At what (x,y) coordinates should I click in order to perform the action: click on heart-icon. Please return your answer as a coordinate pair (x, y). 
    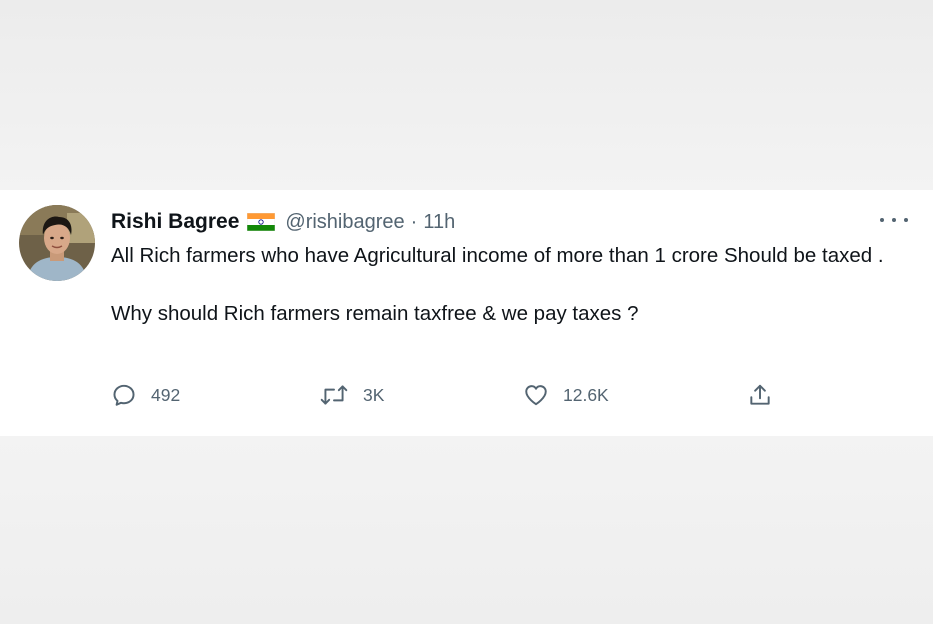
    Looking at the image, I should click on (536, 395).